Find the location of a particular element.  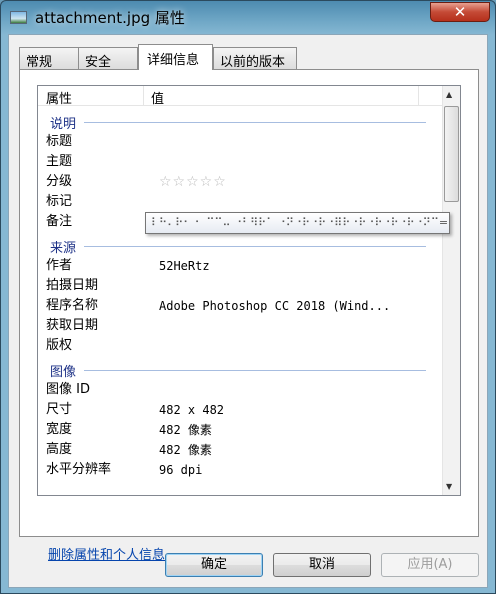

property-name: 高度 is located at coordinates (59, 449).